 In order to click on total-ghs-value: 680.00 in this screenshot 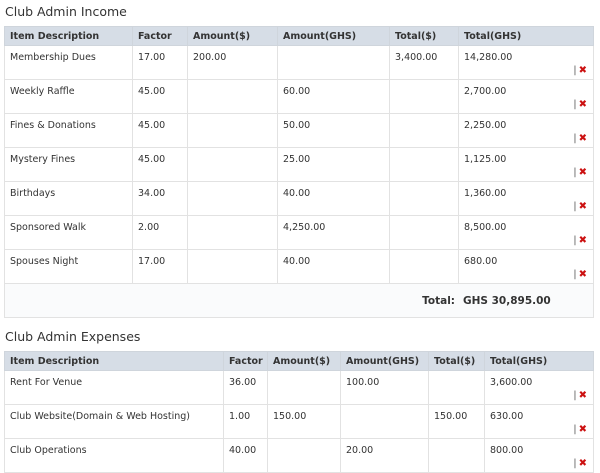, I will do `click(481, 261)`.